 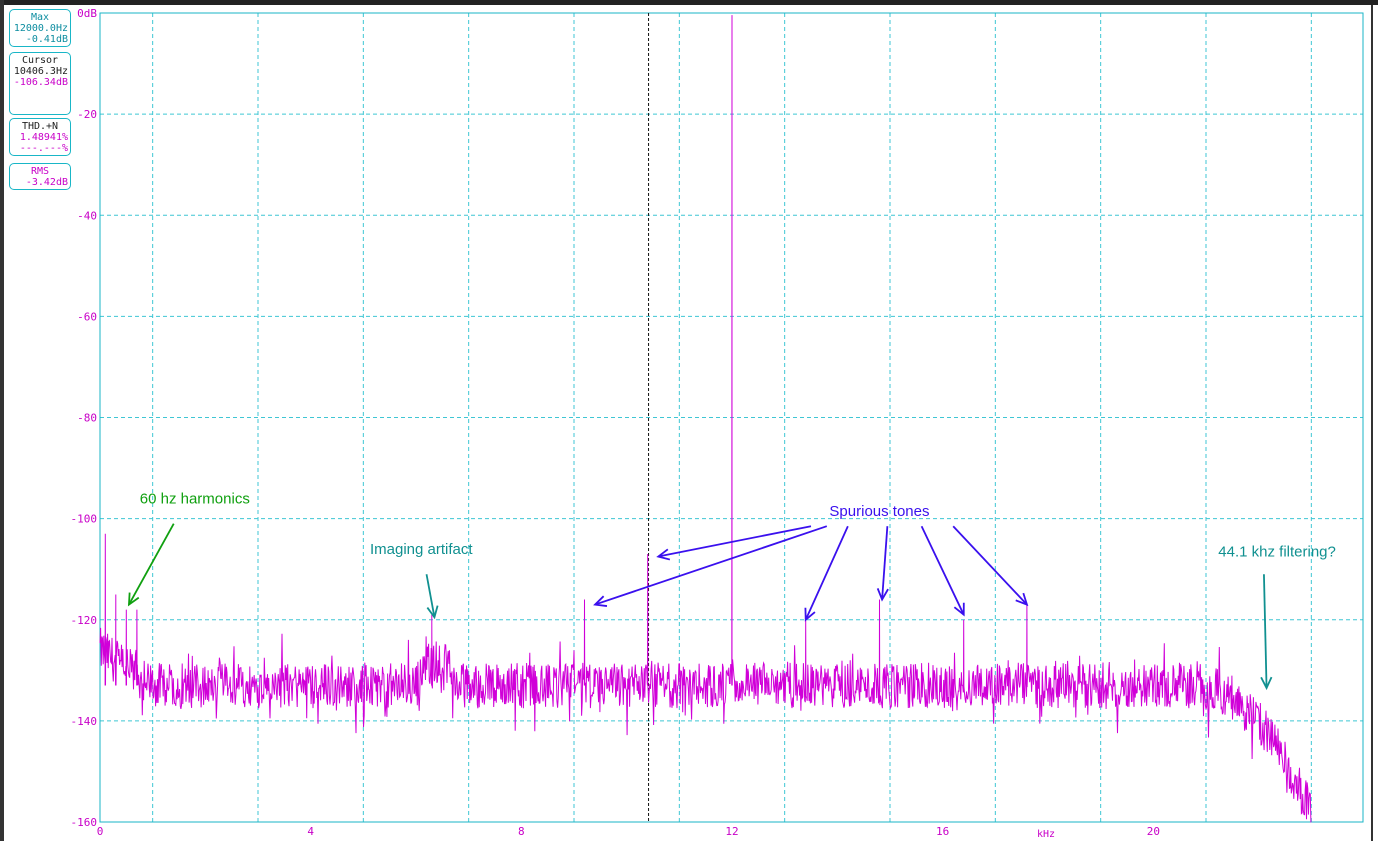 What do you see at coordinates (1277, 552) in the screenshot?
I see `annotation-label: 44.1 khz filtering?` at bounding box center [1277, 552].